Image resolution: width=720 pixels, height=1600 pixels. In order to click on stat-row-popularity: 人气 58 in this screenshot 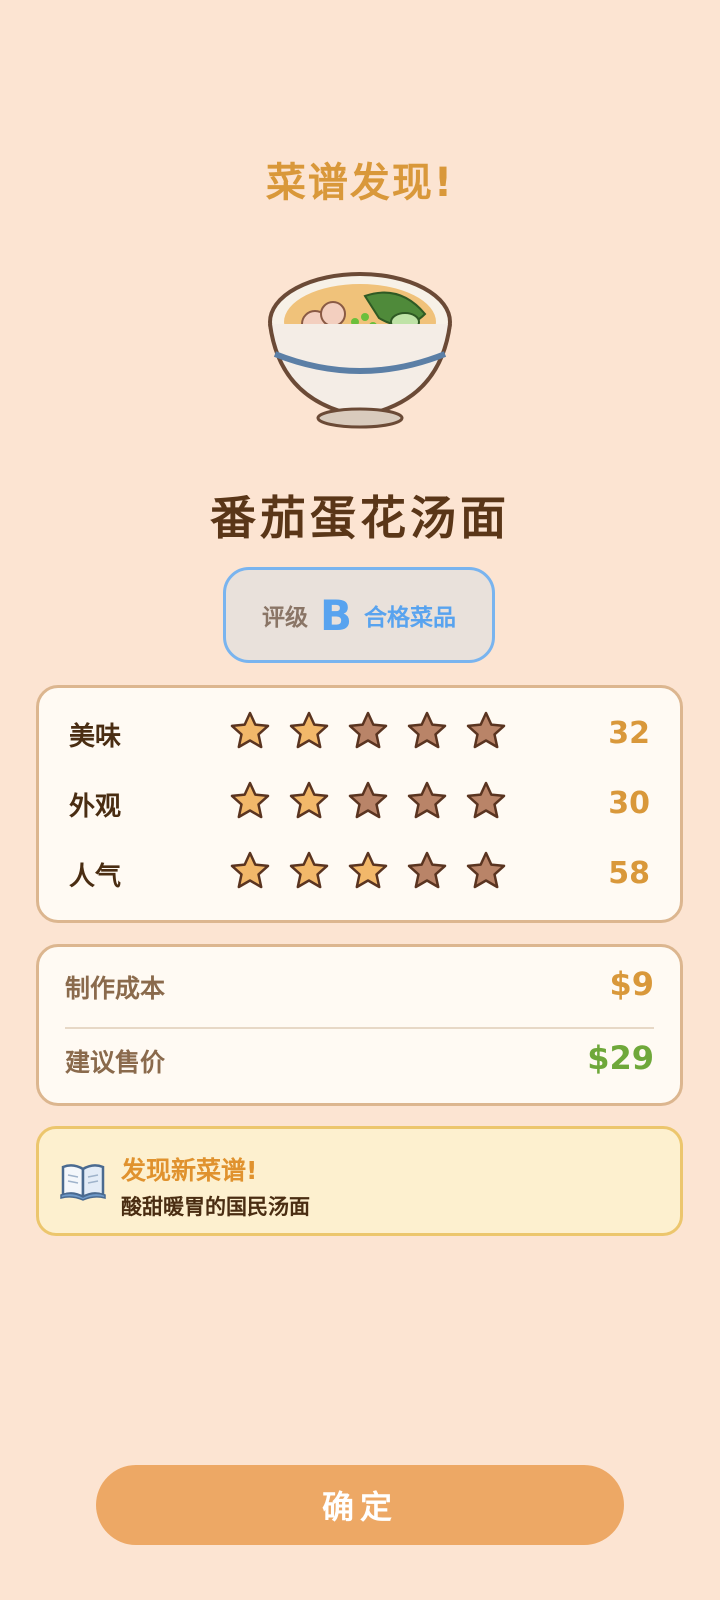, I will do `click(359, 874)`.